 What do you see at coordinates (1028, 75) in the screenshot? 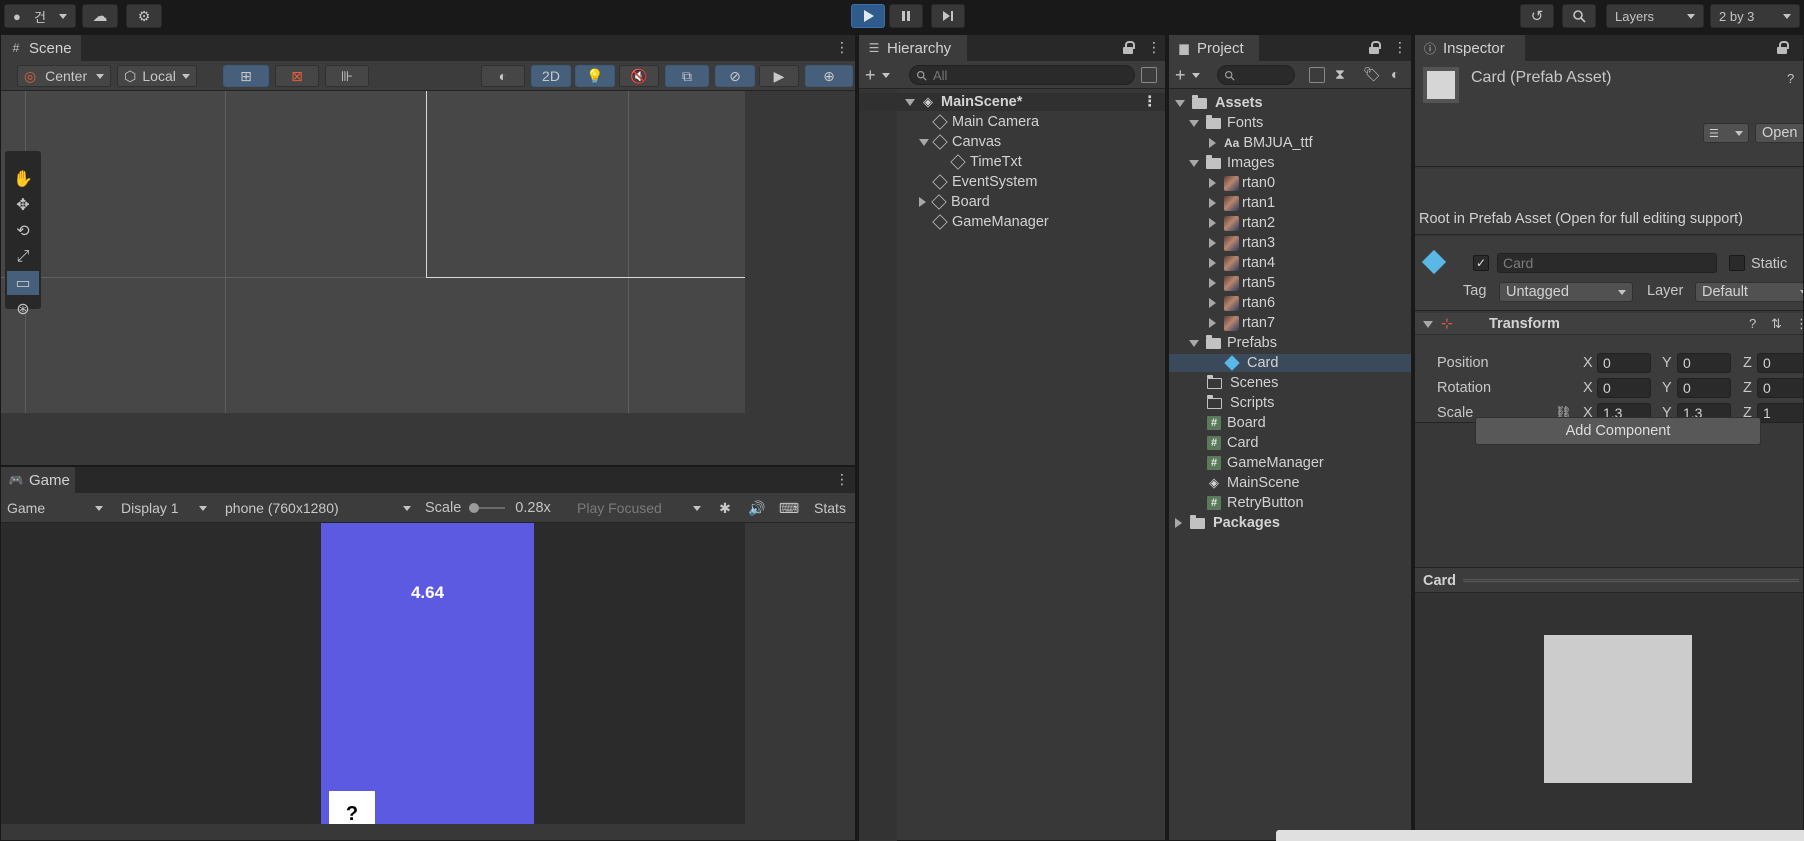
I see `hierarchy-search-input` at bounding box center [1028, 75].